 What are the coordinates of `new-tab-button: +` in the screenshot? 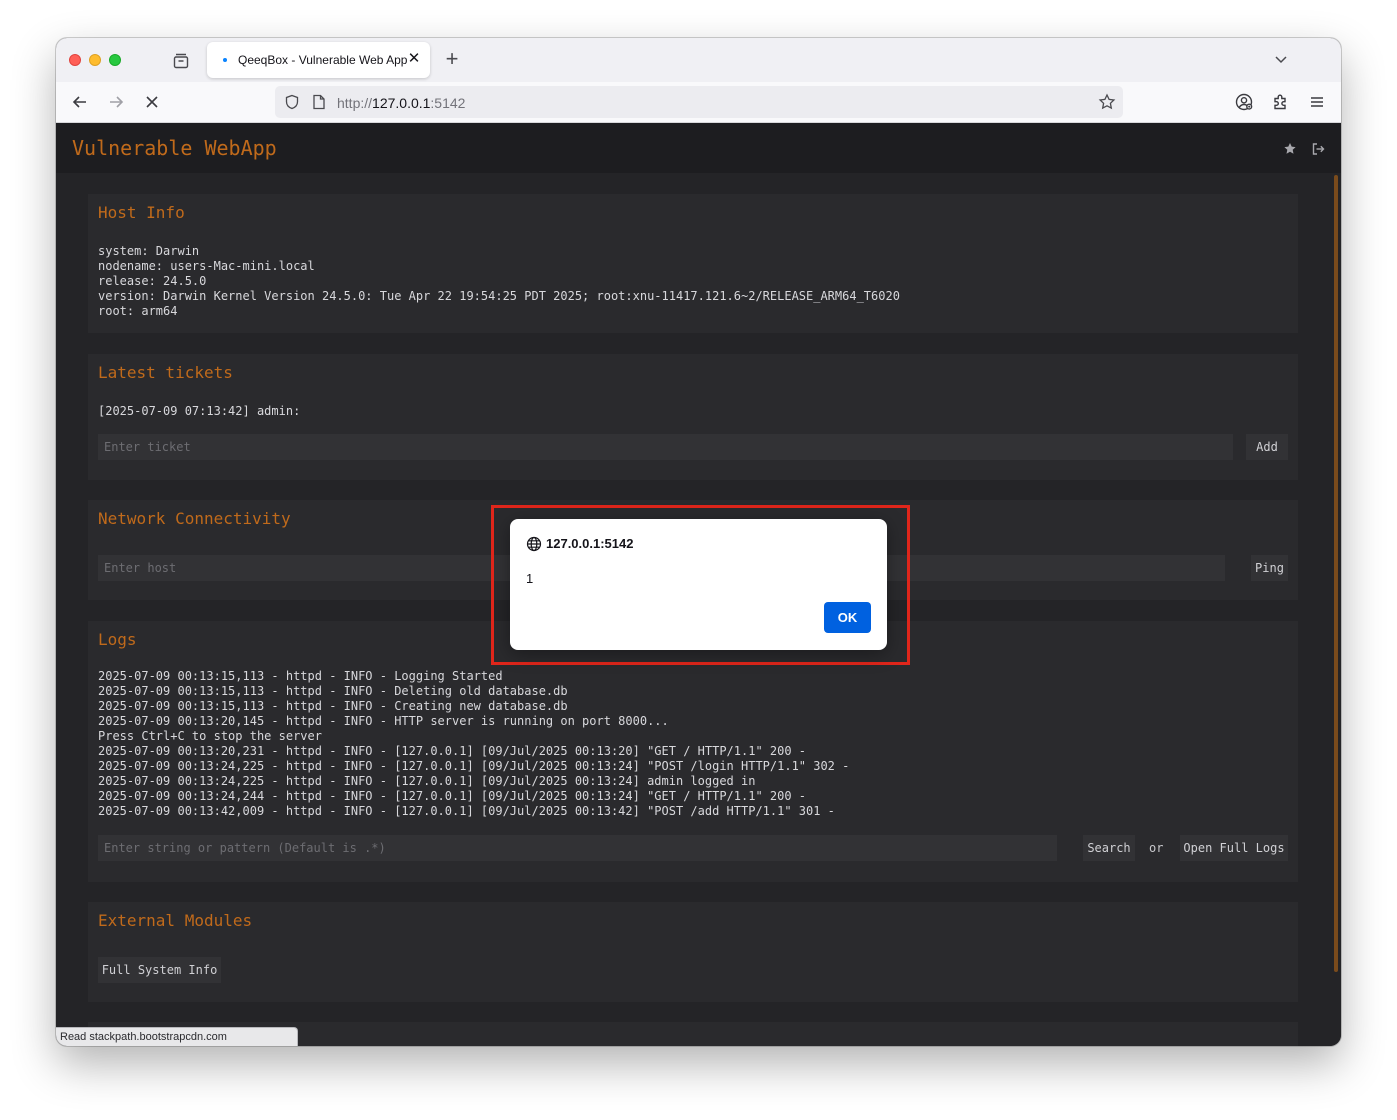 It's located at (452, 59).